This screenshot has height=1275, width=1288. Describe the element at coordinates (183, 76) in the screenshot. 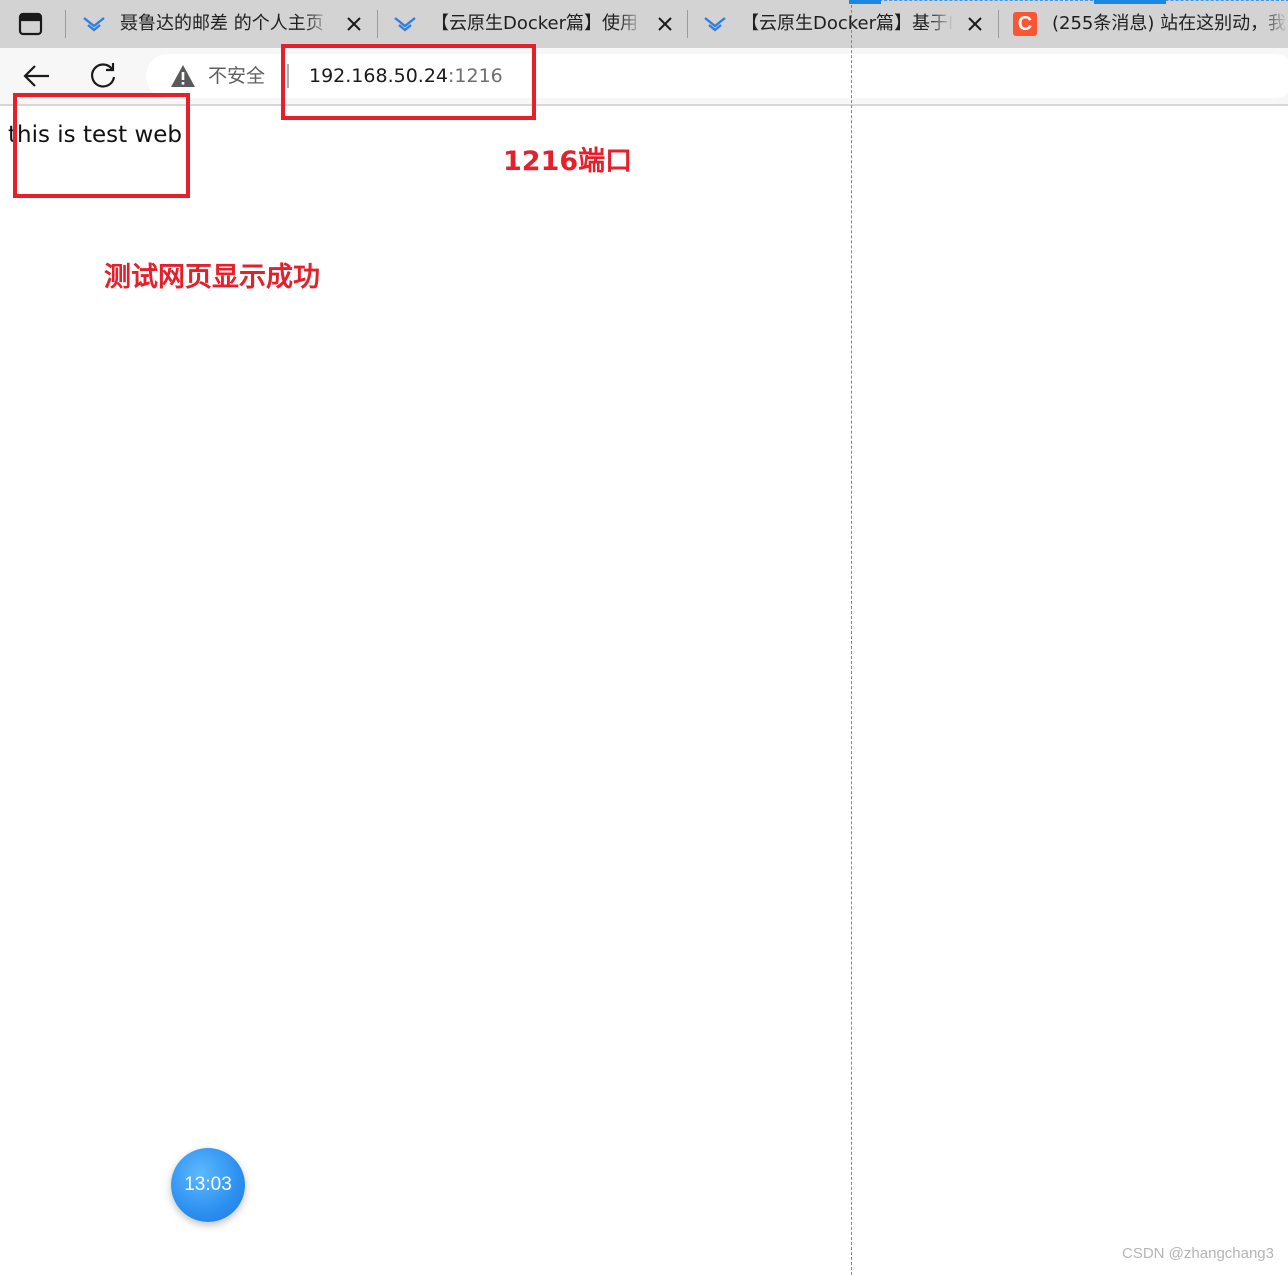

I see `warning-icon` at that location.